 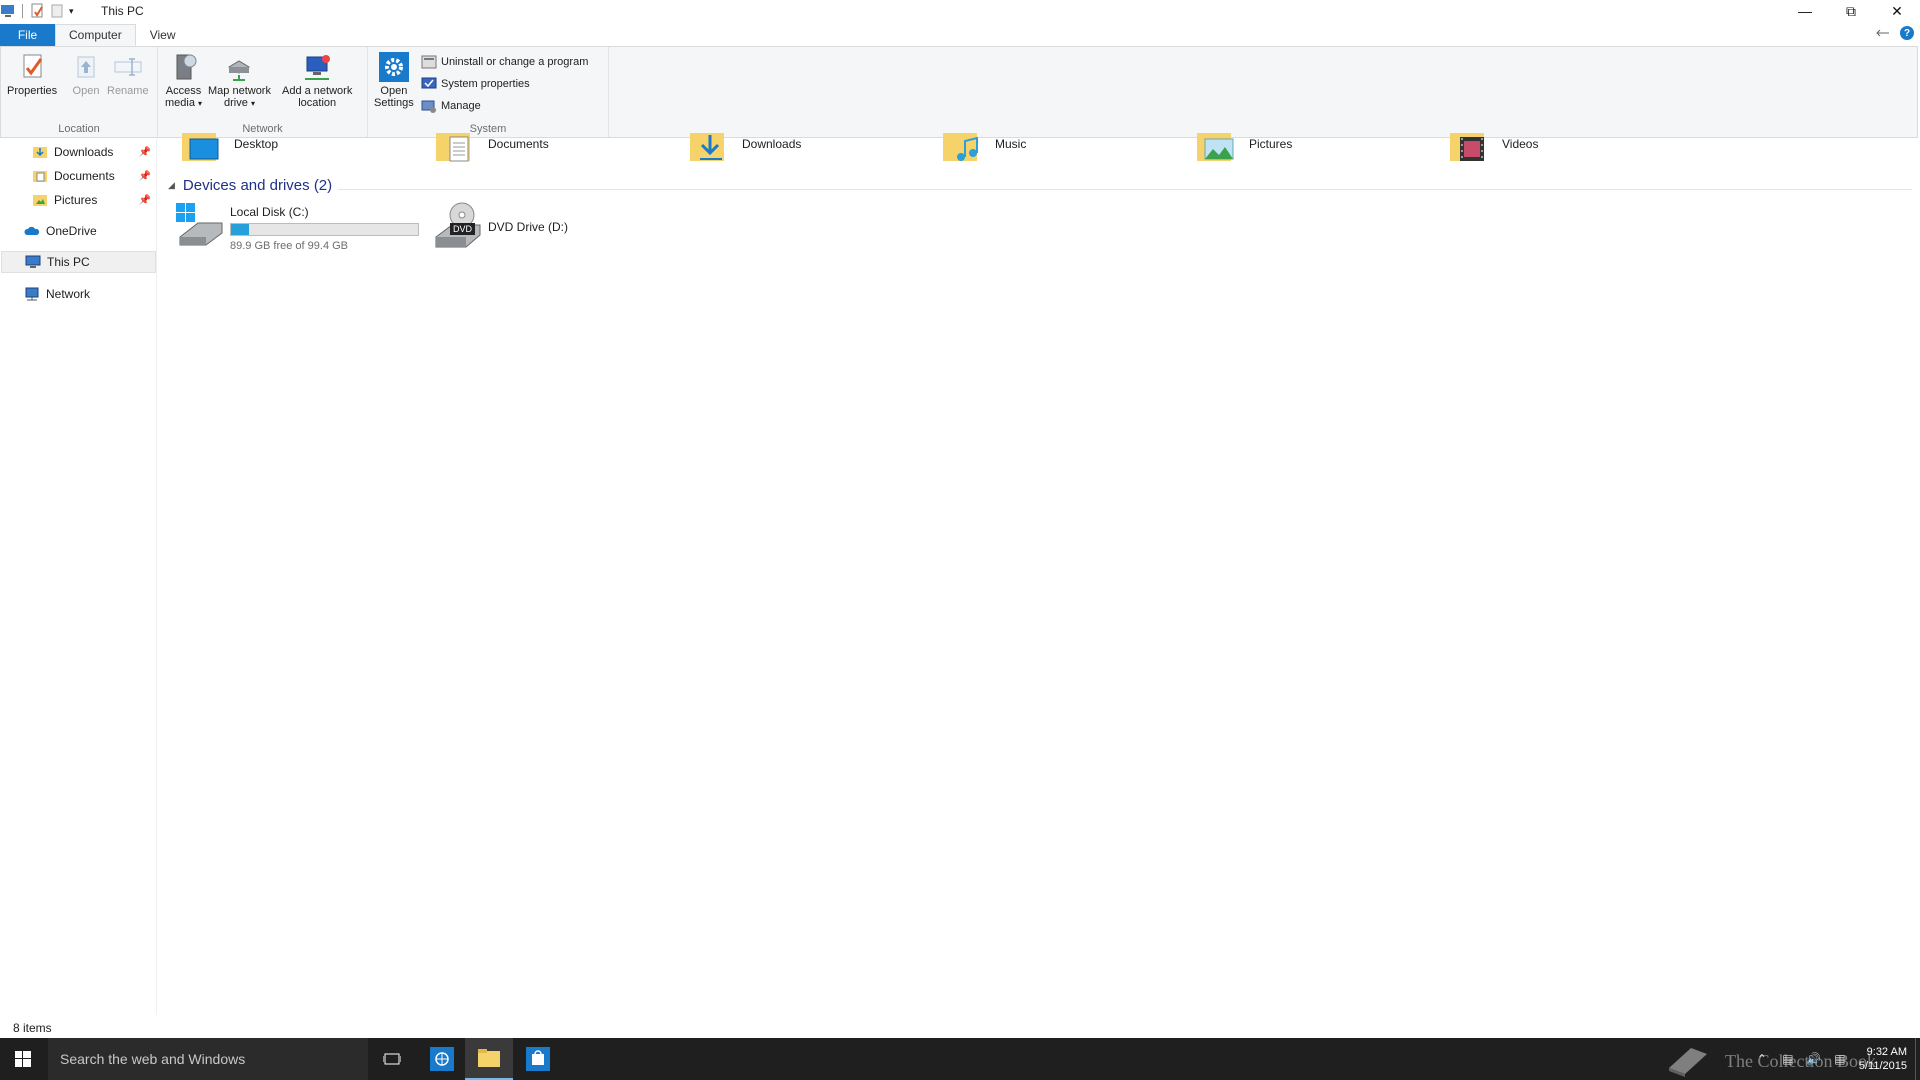 What do you see at coordinates (744, 148) in the screenshot?
I see `folder-downloads: Downloads` at bounding box center [744, 148].